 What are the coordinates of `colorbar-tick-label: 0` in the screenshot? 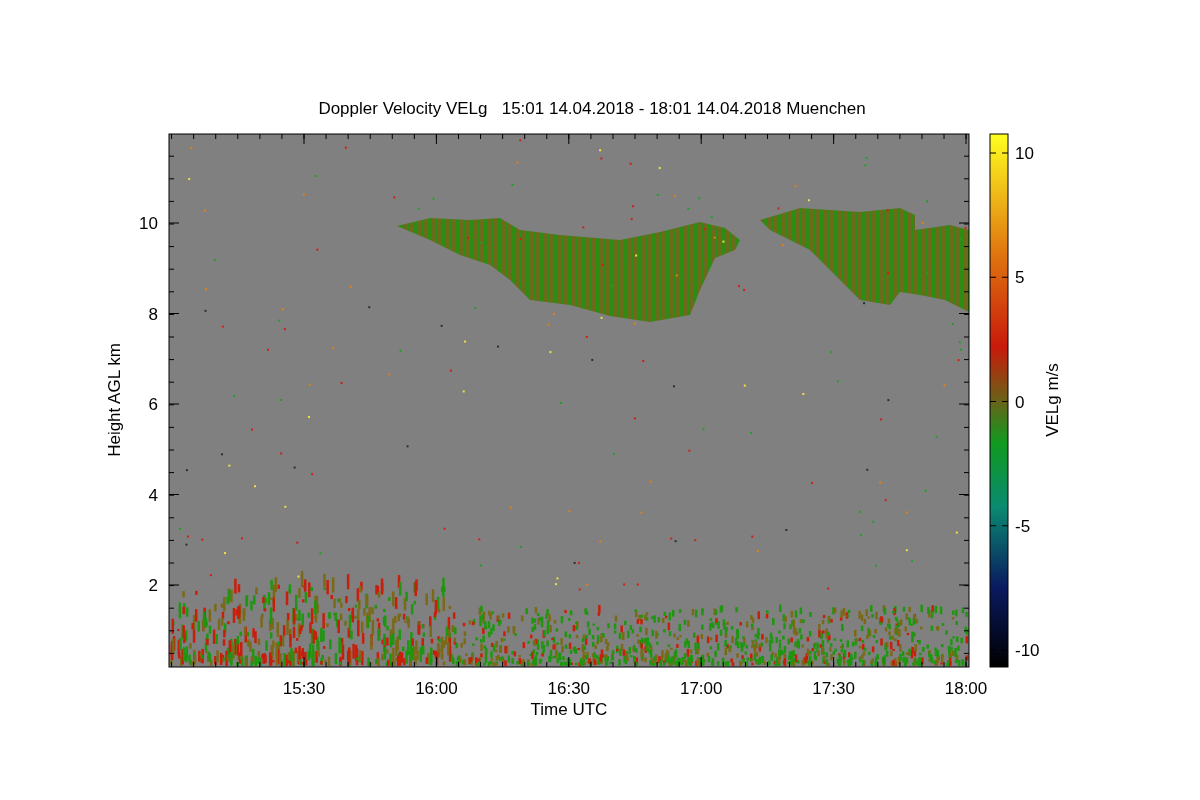 It's located at (1020, 402).